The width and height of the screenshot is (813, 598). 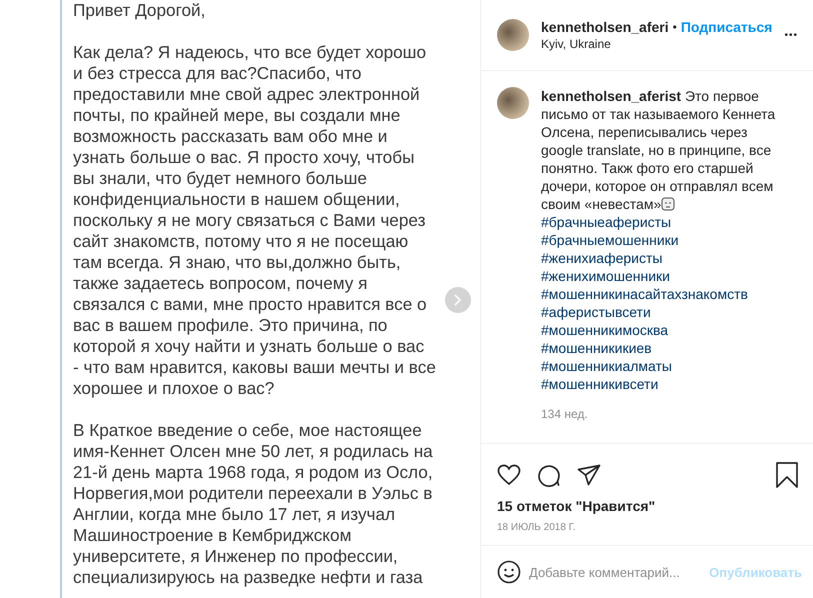 What do you see at coordinates (606, 222) in the screenshot?
I see `hashtag-link: #брачныеаферисты` at bounding box center [606, 222].